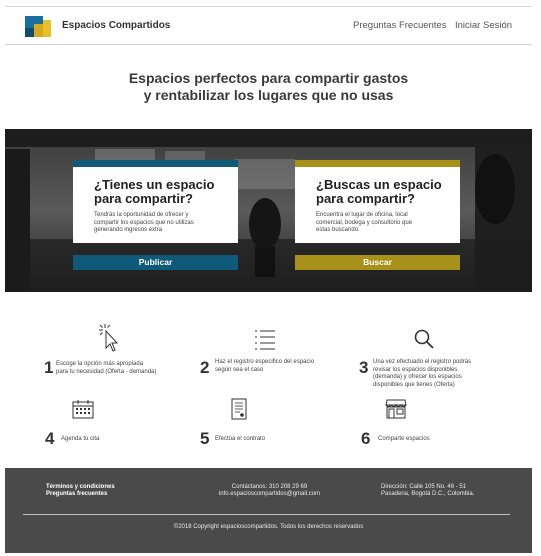 This screenshot has width=541, height=556. What do you see at coordinates (377, 163) in the screenshot?
I see `search-card-accent` at bounding box center [377, 163].